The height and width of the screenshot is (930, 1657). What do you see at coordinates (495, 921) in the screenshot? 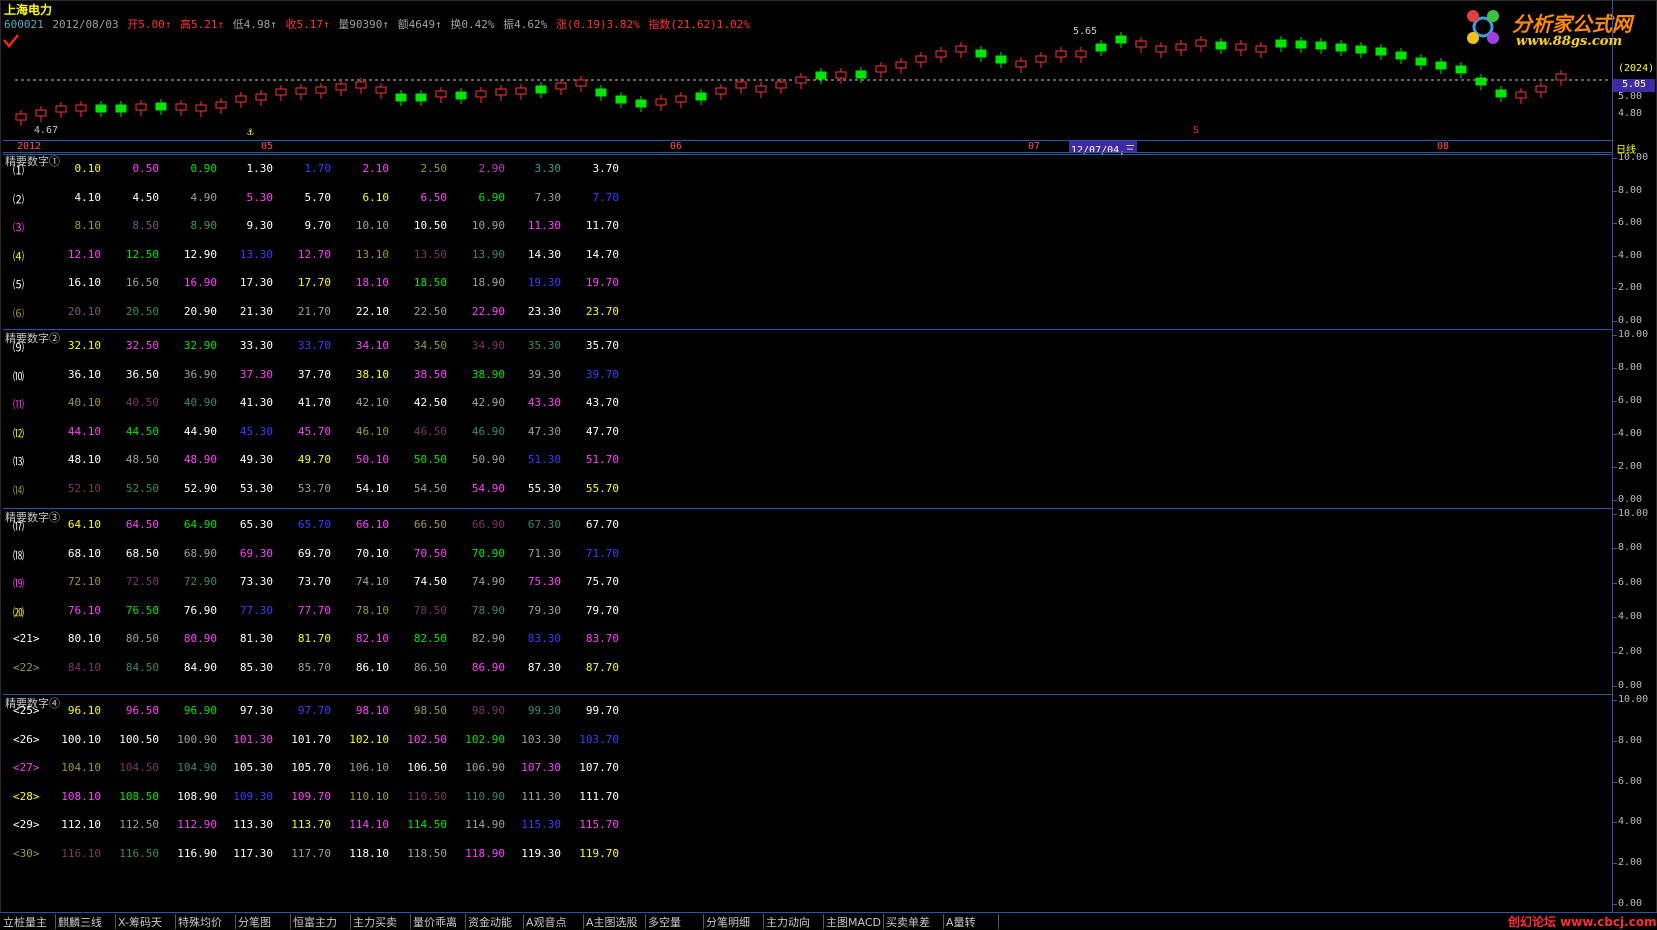
I see `indicator-tab: 资金动能` at bounding box center [495, 921].